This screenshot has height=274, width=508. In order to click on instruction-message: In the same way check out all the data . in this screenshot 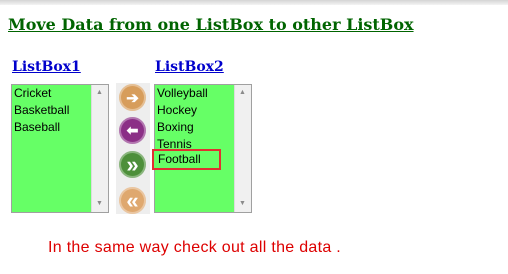, I will do `click(195, 247)`.